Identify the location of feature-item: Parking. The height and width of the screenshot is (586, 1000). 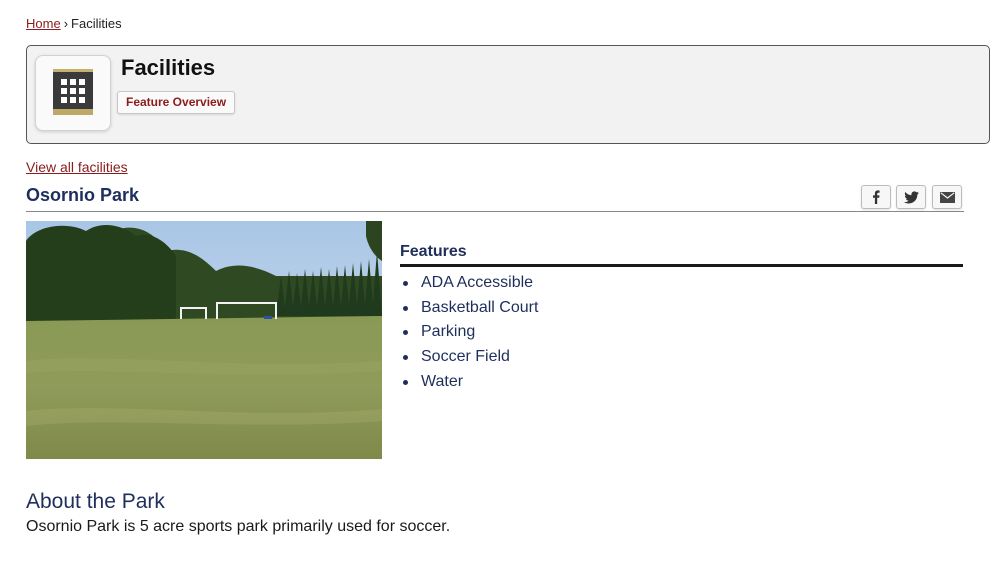
(469, 333).